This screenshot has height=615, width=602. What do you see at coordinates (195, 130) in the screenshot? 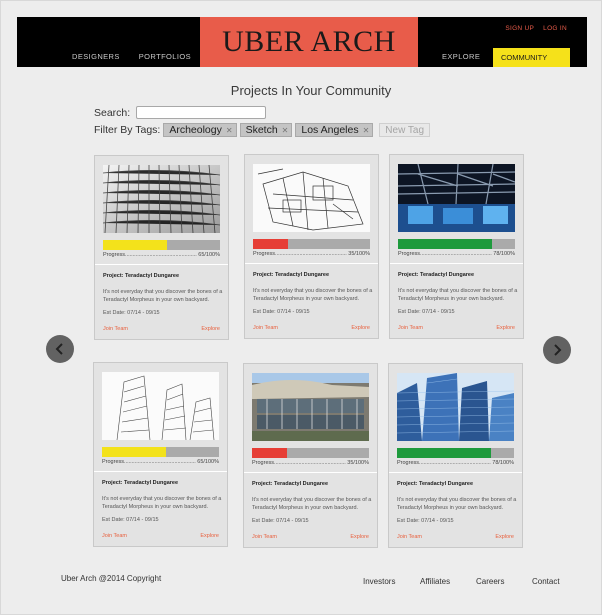
I see `tag-label: Archeology` at bounding box center [195, 130].